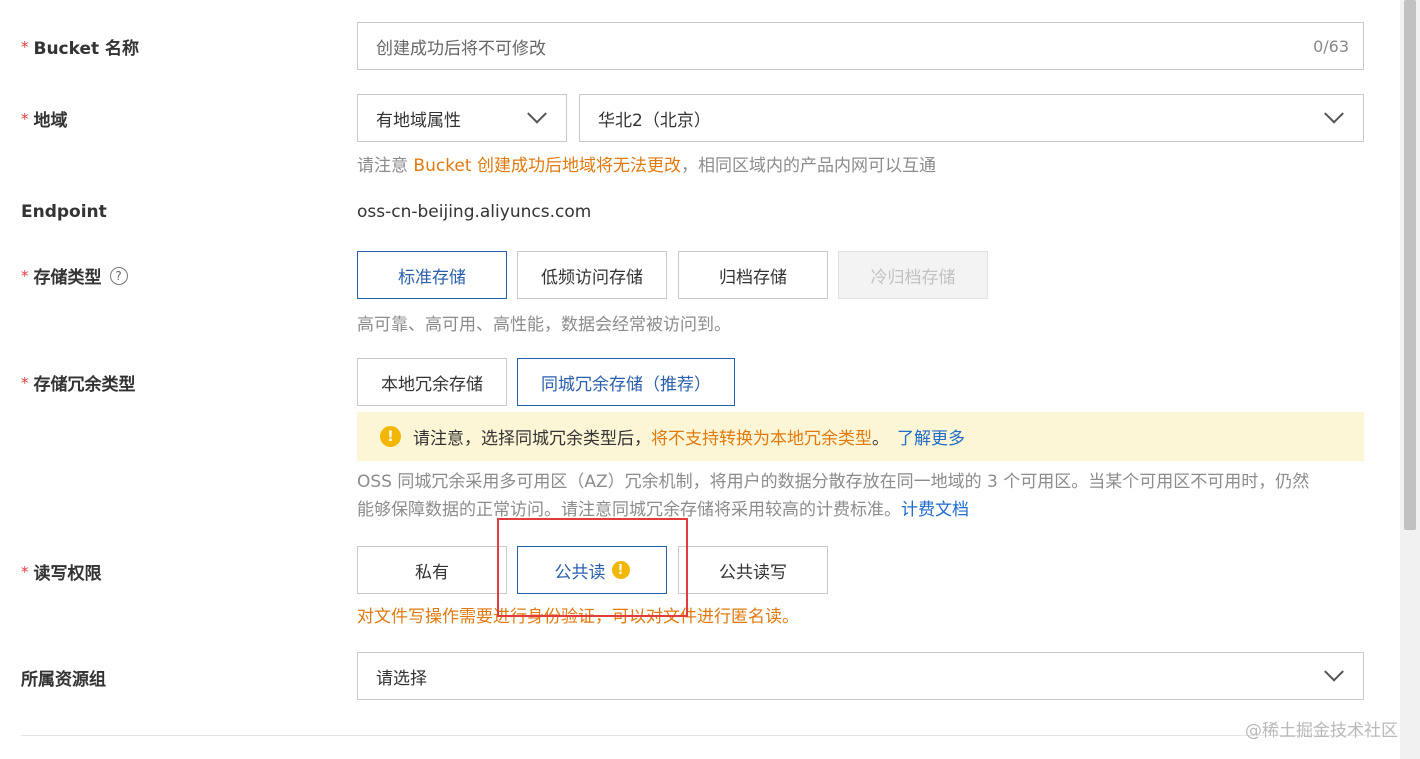  What do you see at coordinates (86, 49) in the screenshot?
I see `bucket-name-label-text: Bucket 名称` at bounding box center [86, 49].